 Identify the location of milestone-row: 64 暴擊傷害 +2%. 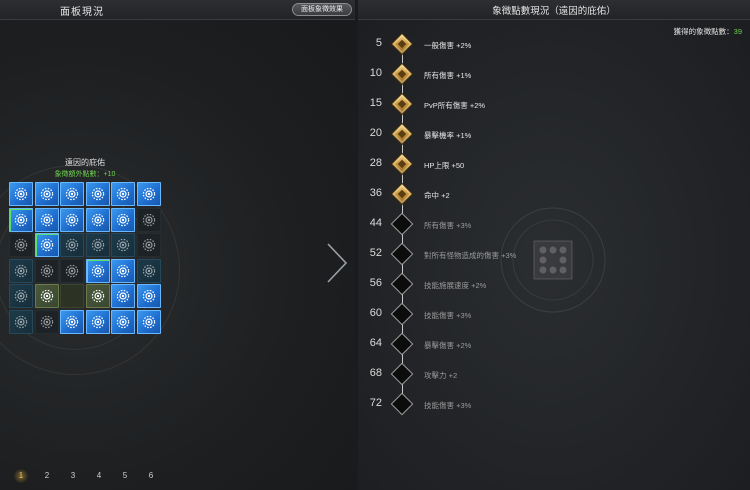
(554, 344).